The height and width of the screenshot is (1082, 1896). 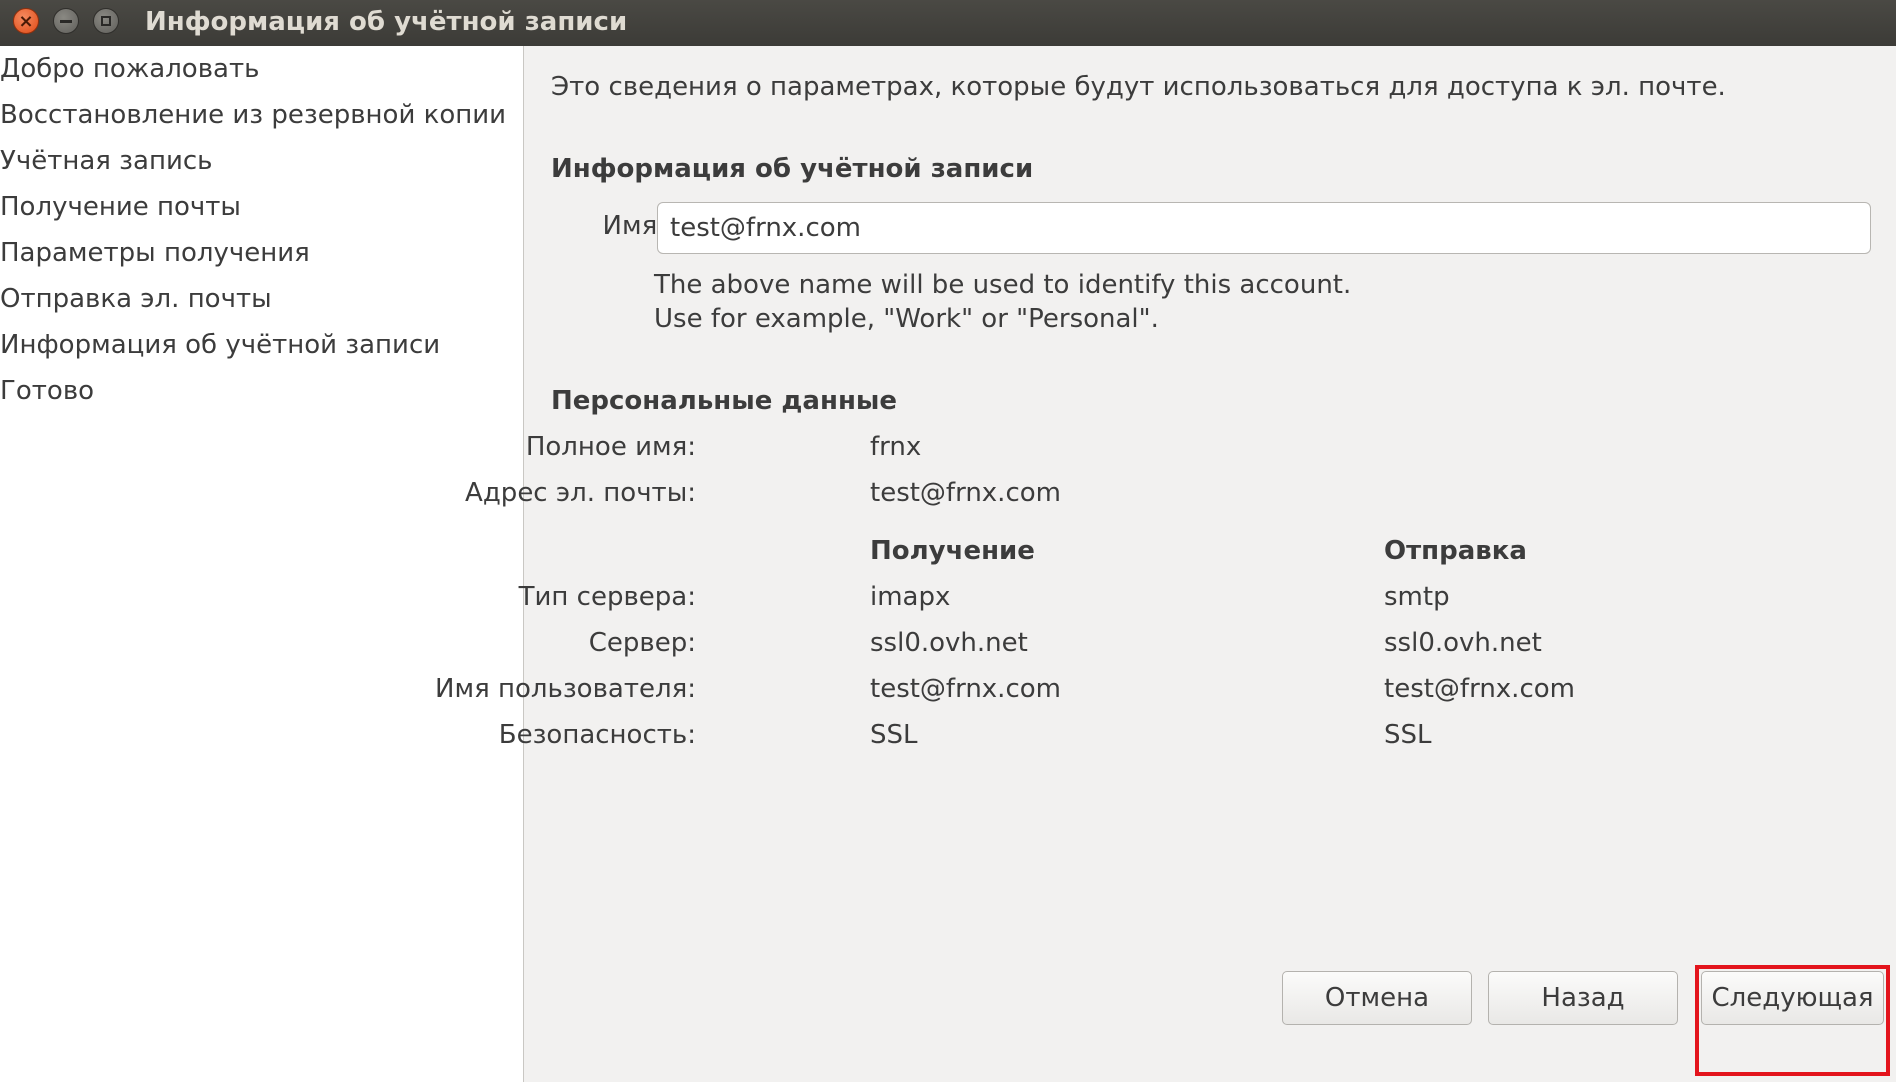 I want to click on maximize-window-icon, so click(x=106, y=21).